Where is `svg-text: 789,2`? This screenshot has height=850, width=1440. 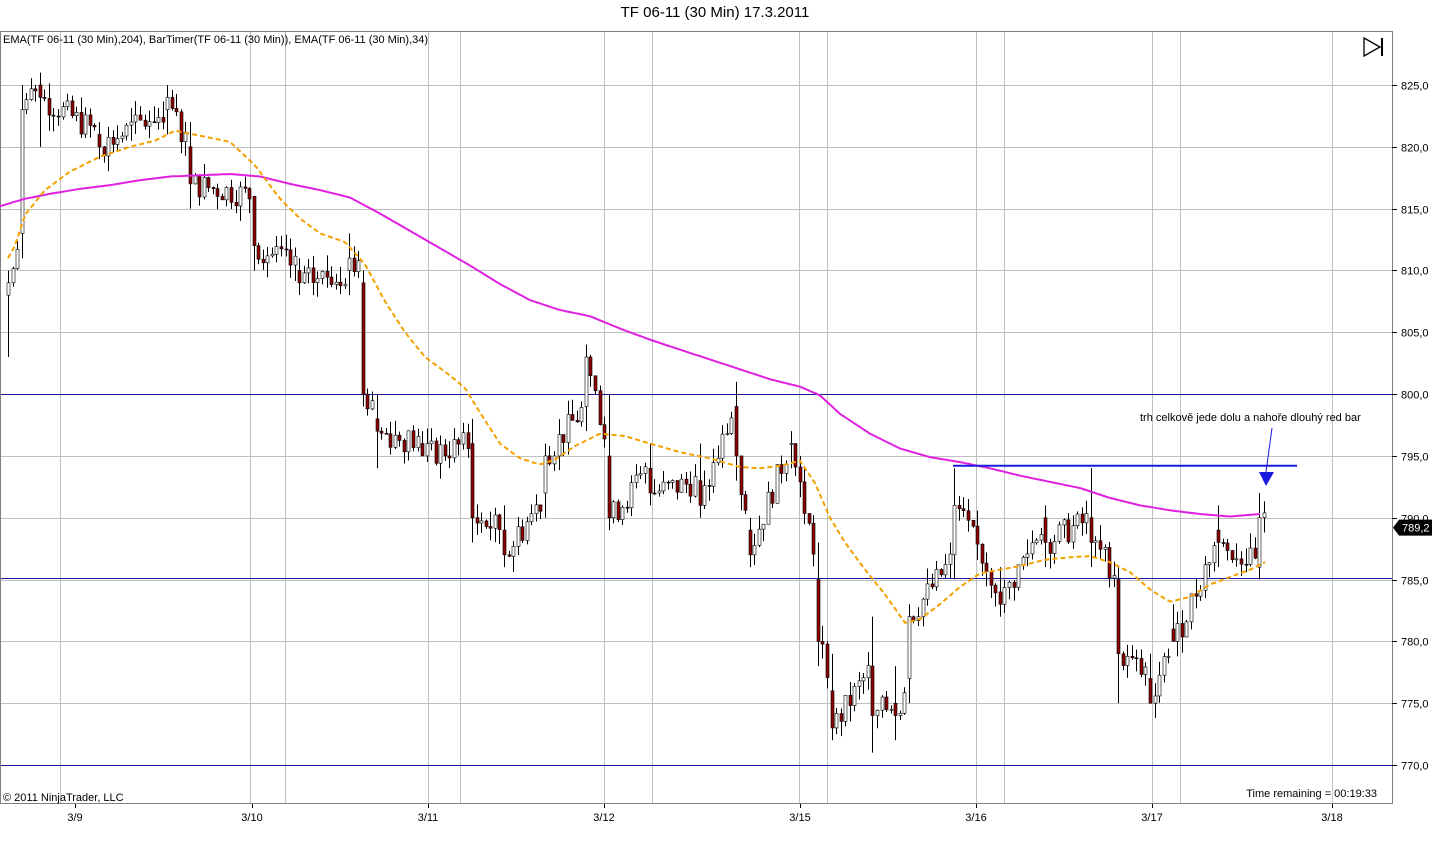 svg-text: 789,2 is located at coordinates (1416, 529).